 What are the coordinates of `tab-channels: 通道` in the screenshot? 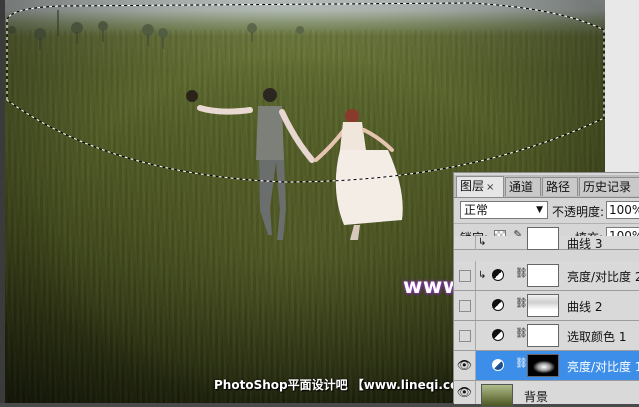 It's located at (523, 186).